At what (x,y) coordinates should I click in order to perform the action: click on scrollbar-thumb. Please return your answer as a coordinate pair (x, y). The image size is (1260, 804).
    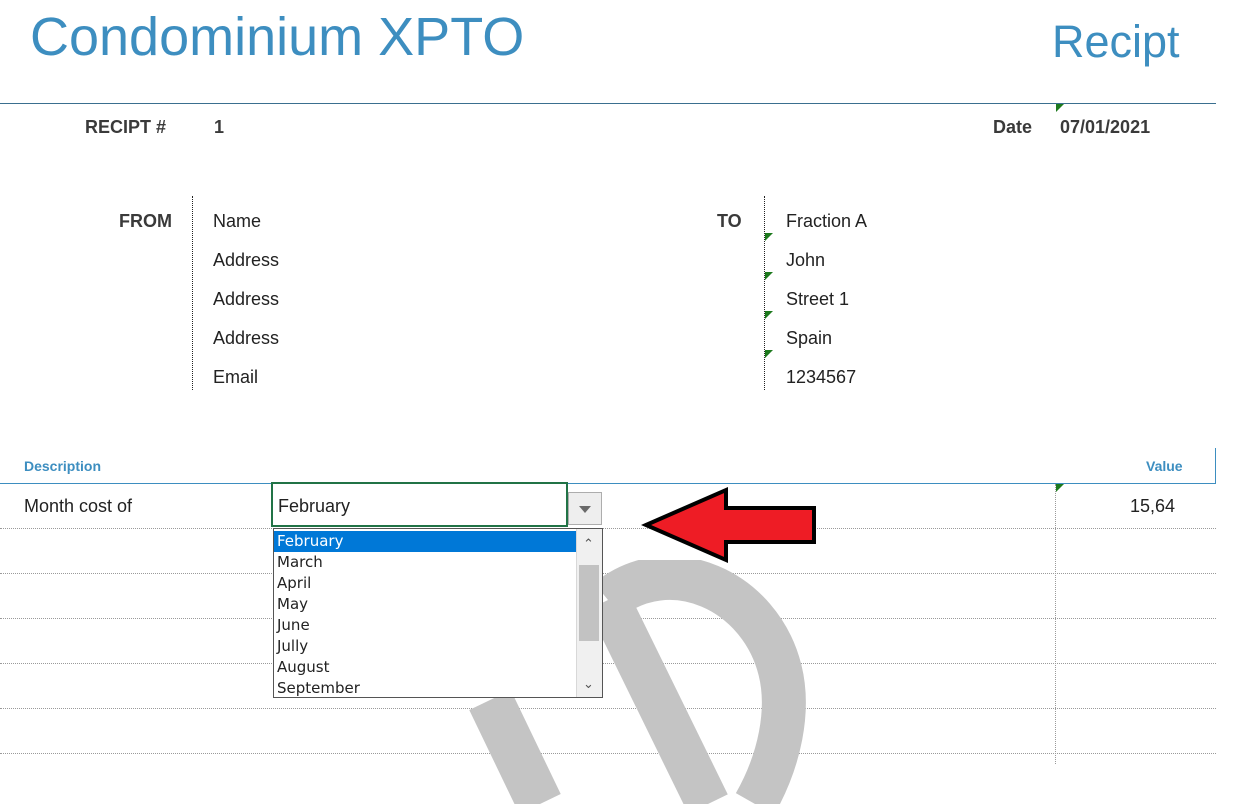
    Looking at the image, I should click on (589, 603).